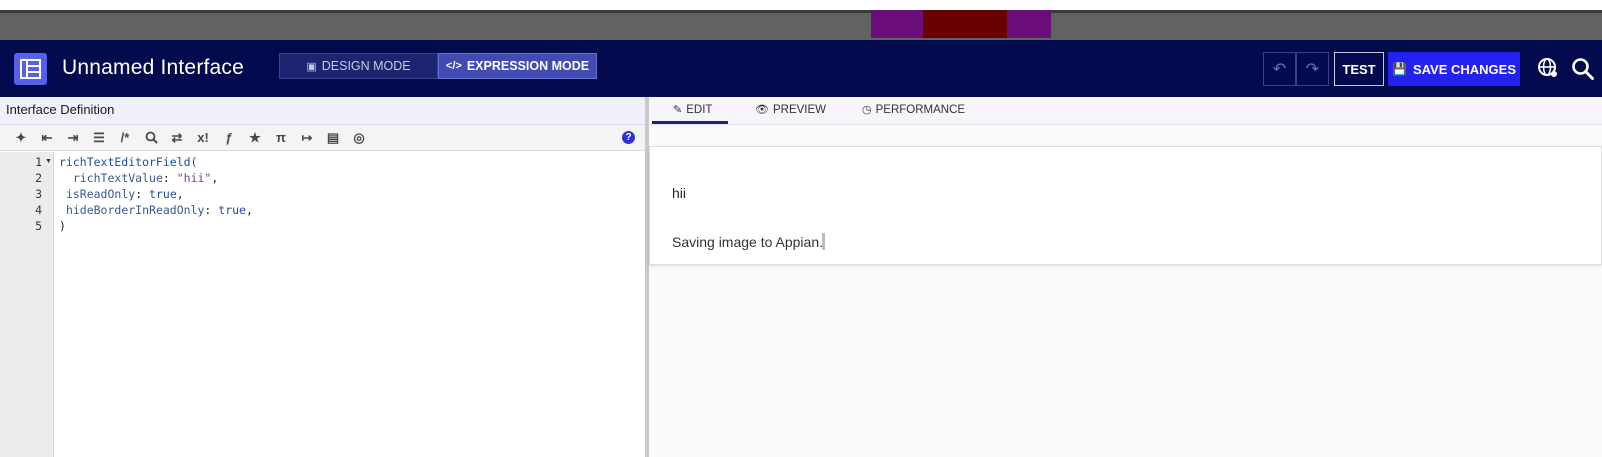 The width and height of the screenshot is (1602, 457). Describe the element at coordinates (366, 66) in the screenshot. I see `design-mode-label: DESIGN MODE` at that location.